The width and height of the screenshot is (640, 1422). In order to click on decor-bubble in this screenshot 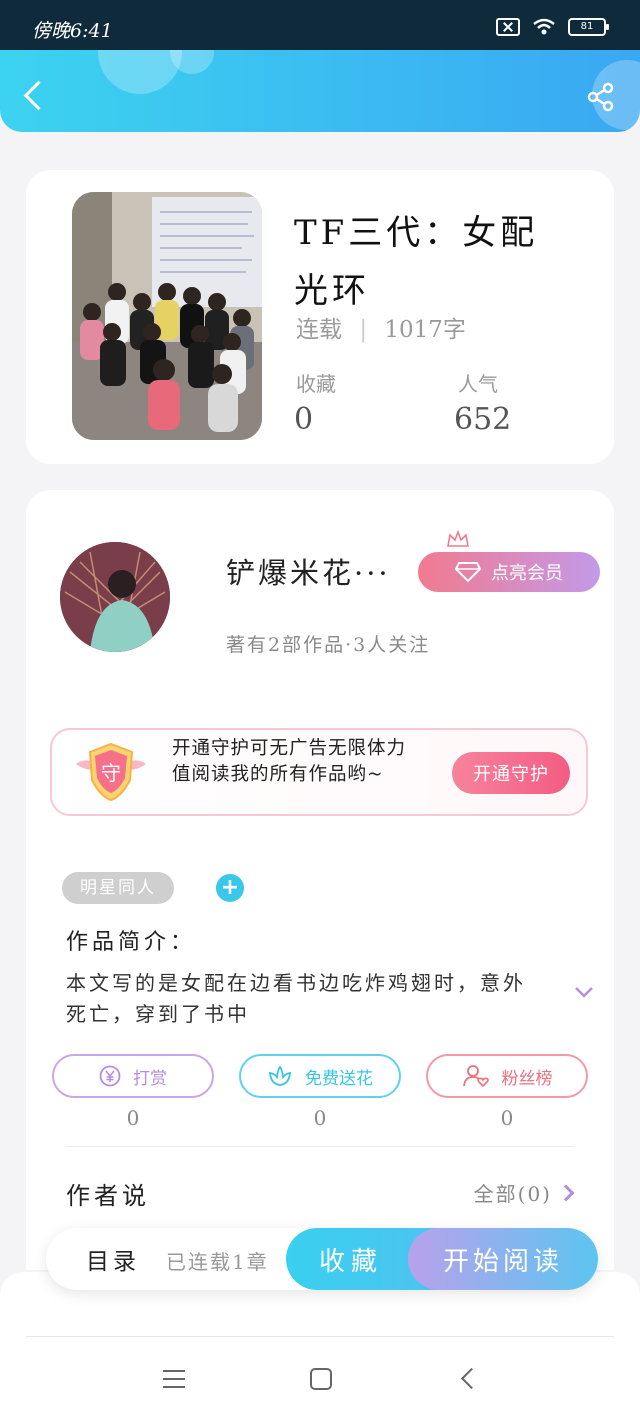, I will do `click(140, 72)`.